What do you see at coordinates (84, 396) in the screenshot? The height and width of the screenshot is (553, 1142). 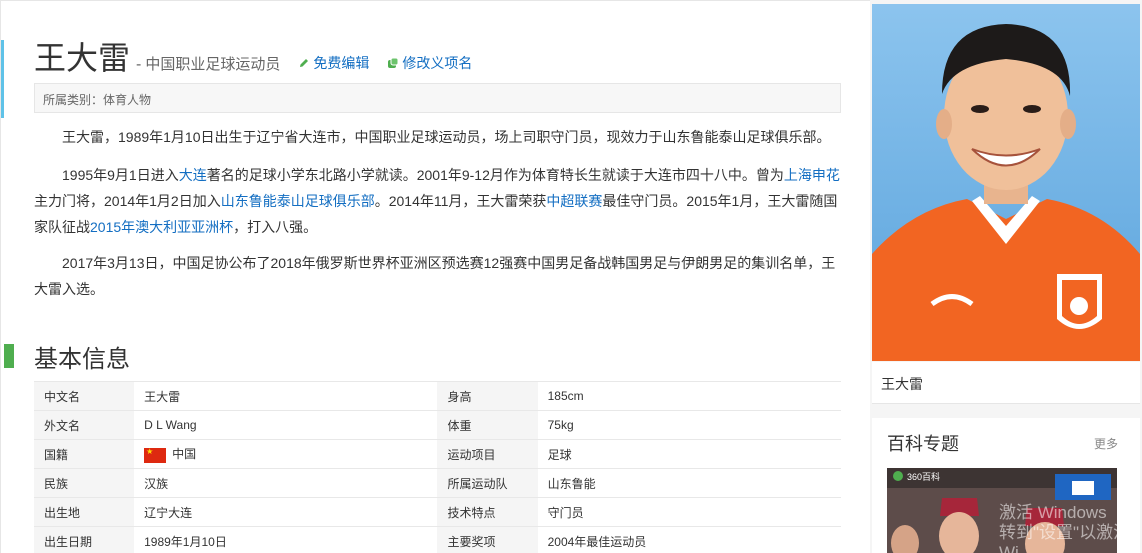 I see `info-key: 中文名` at bounding box center [84, 396].